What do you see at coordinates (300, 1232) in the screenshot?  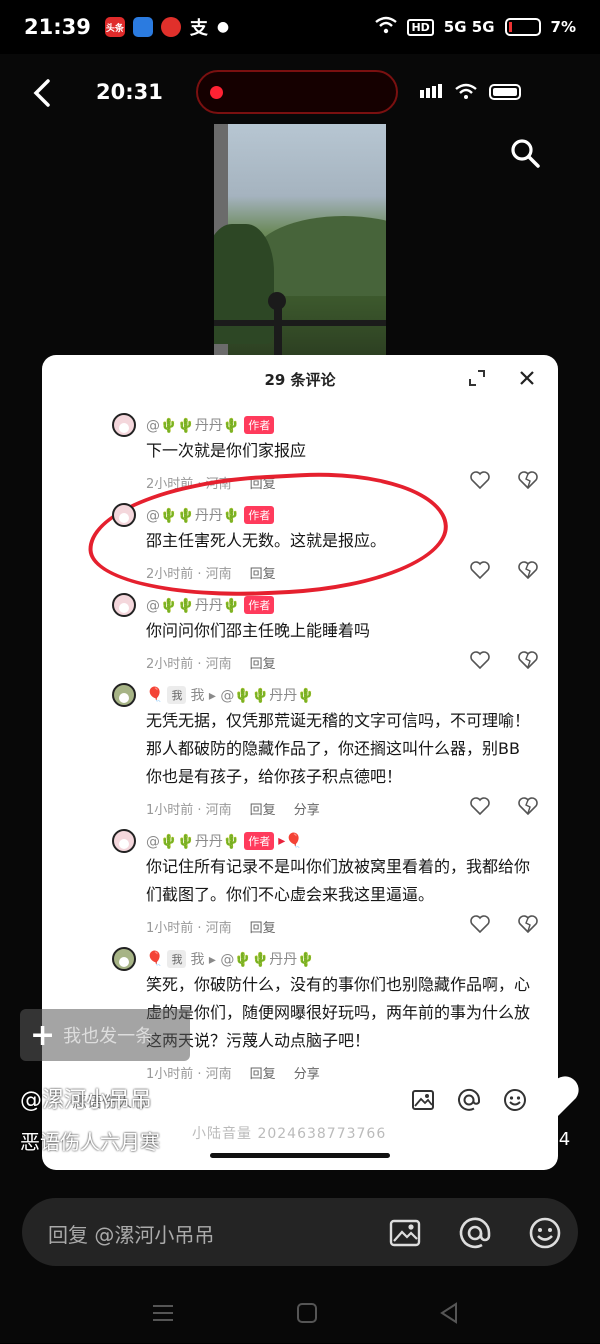 I see `reply-input-bar: 回复 @漯河小吊吊` at bounding box center [300, 1232].